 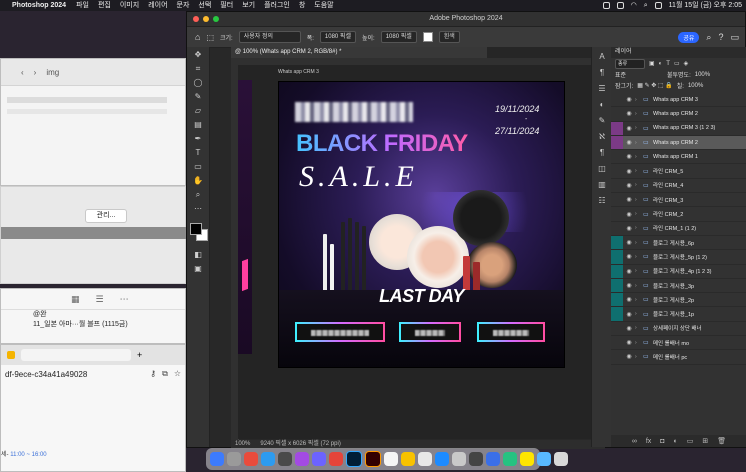 What do you see at coordinates (216, 19) in the screenshot?
I see `zoom-window-icon` at bounding box center [216, 19].